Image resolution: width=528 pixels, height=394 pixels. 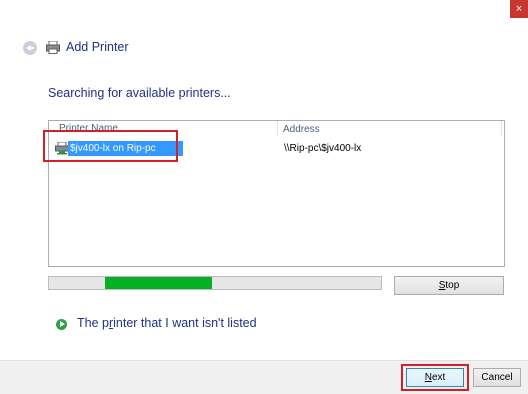 I want to click on printer-not-listed-link: The printer that I want isn't listed, so click(x=167, y=323).